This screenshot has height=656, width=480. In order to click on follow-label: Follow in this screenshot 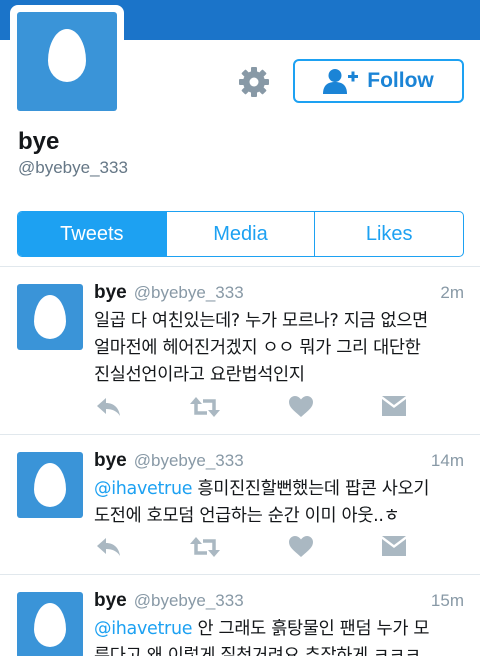, I will do `click(400, 80)`.